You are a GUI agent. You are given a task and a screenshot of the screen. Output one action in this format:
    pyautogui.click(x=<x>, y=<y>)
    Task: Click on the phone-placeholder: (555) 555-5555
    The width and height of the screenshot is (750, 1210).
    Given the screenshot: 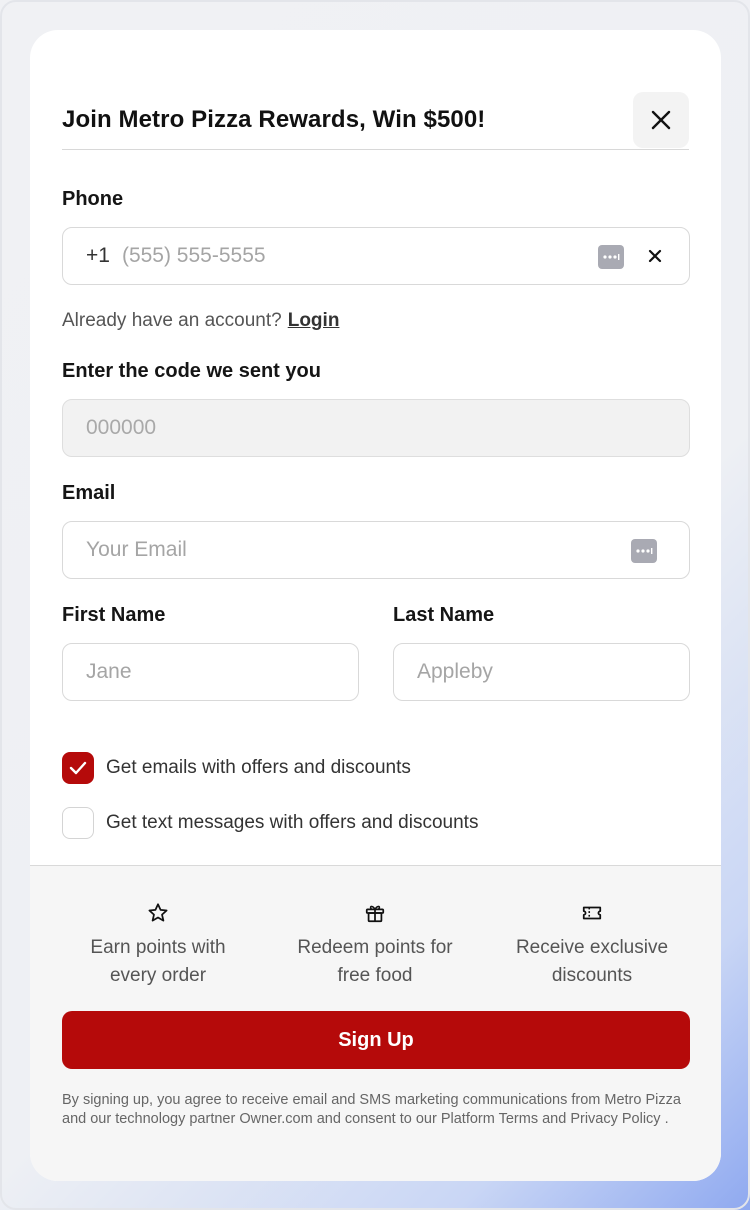 What is the action you would take?
    pyautogui.click(x=193, y=255)
    